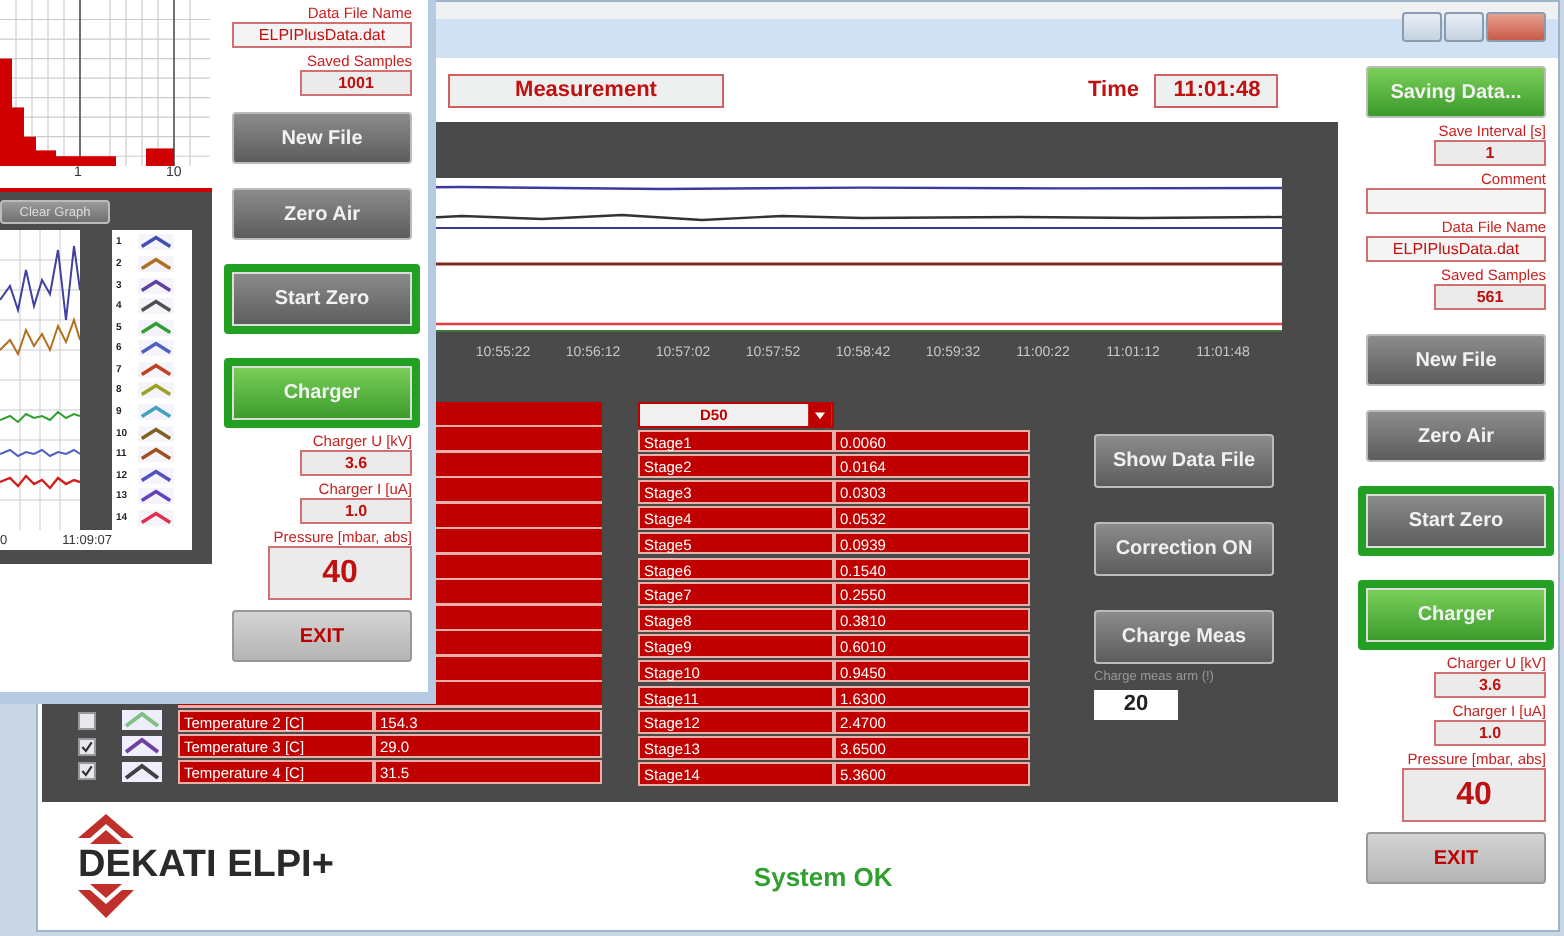 This screenshot has width=1564, height=936. I want to click on time-display: 11:01:48, so click(1216, 90).